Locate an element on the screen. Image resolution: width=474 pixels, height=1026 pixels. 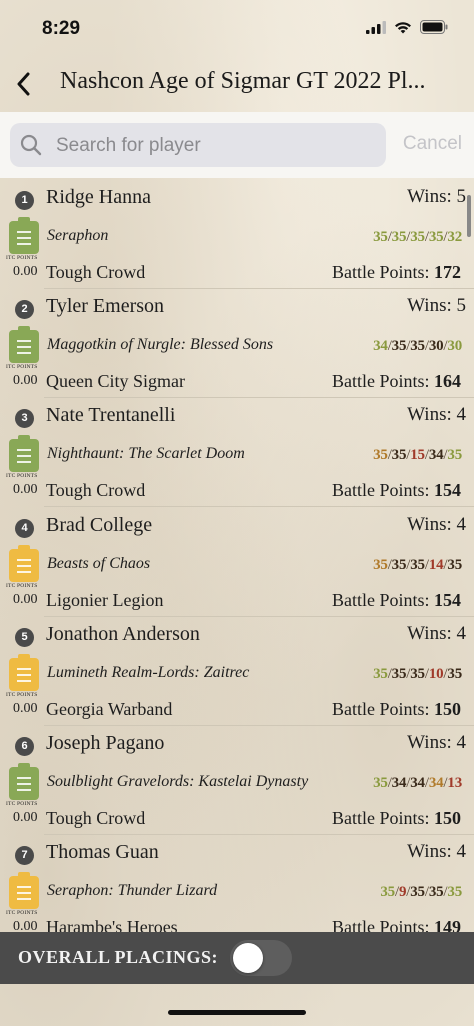
battery-icon is located at coordinates (434, 27).